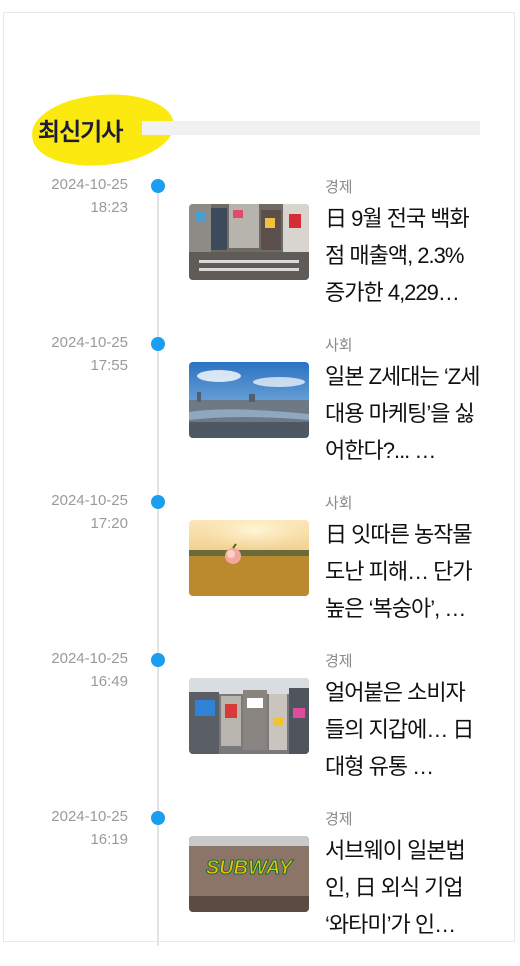 The width and height of the screenshot is (520, 966). What do you see at coordinates (109, 839) in the screenshot?
I see `article-time: 16:19` at bounding box center [109, 839].